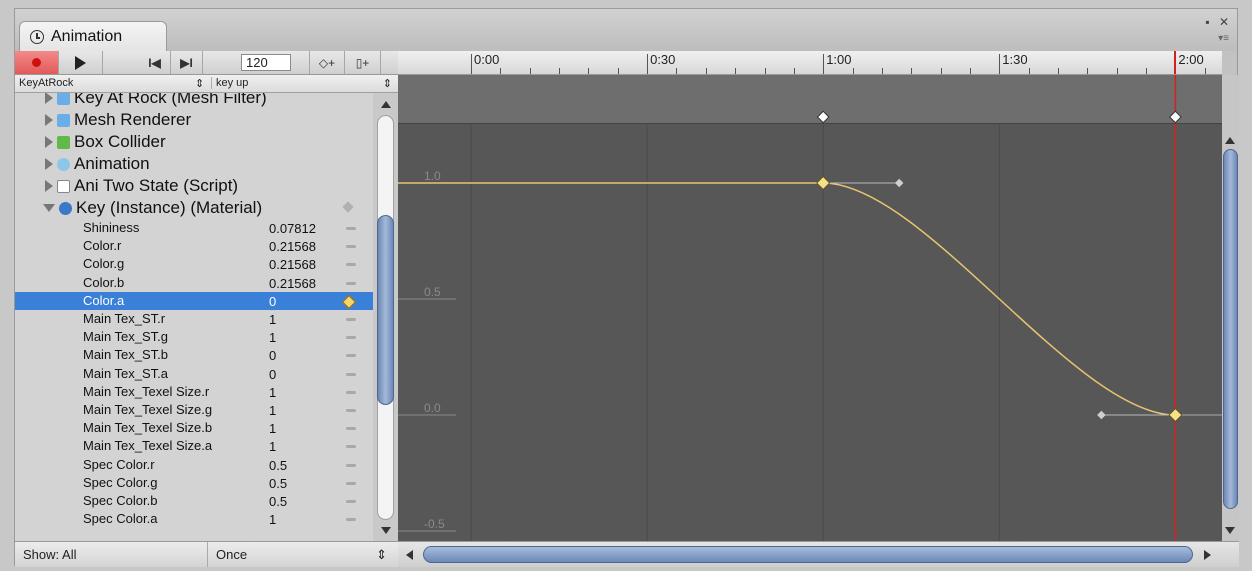 The height and width of the screenshot is (571, 1252). Describe the element at coordinates (808, 554) in the screenshot. I see `horizontal-scroll-thumb` at that location.